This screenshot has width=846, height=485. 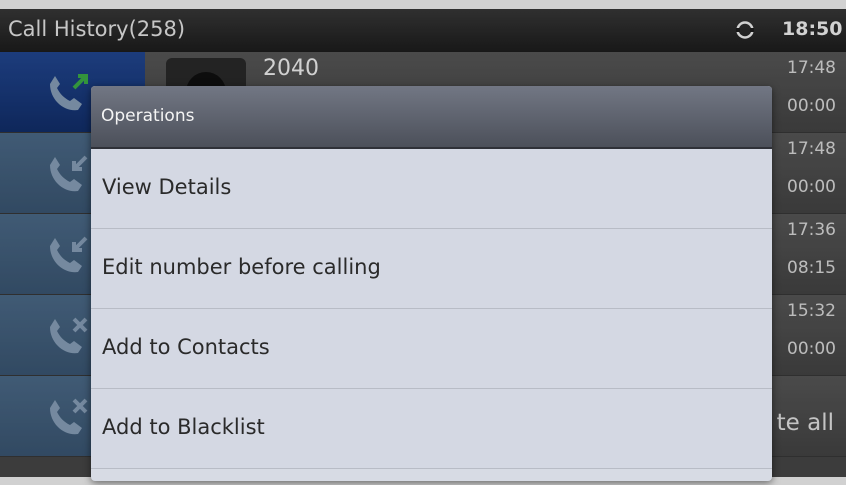 I want to click on menu-item-view-details: View Details, so click(x=431, y=189).